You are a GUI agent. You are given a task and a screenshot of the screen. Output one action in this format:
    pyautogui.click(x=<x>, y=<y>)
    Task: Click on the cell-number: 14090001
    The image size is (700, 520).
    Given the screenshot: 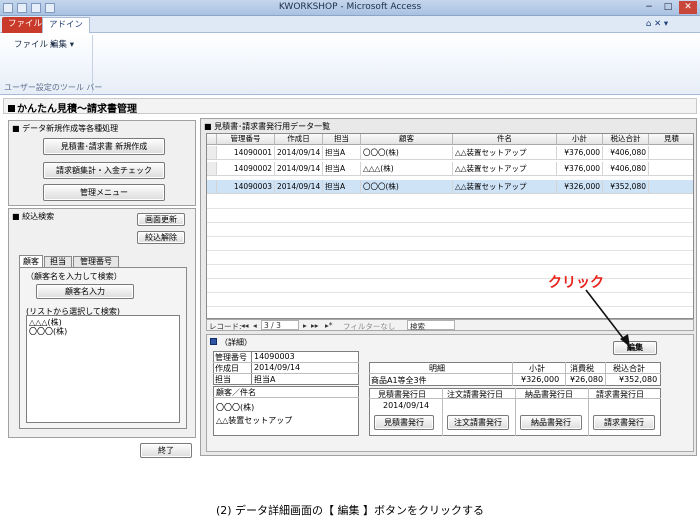 What is the action you would take?
    pyautogui.click(x=246, y=153)
    